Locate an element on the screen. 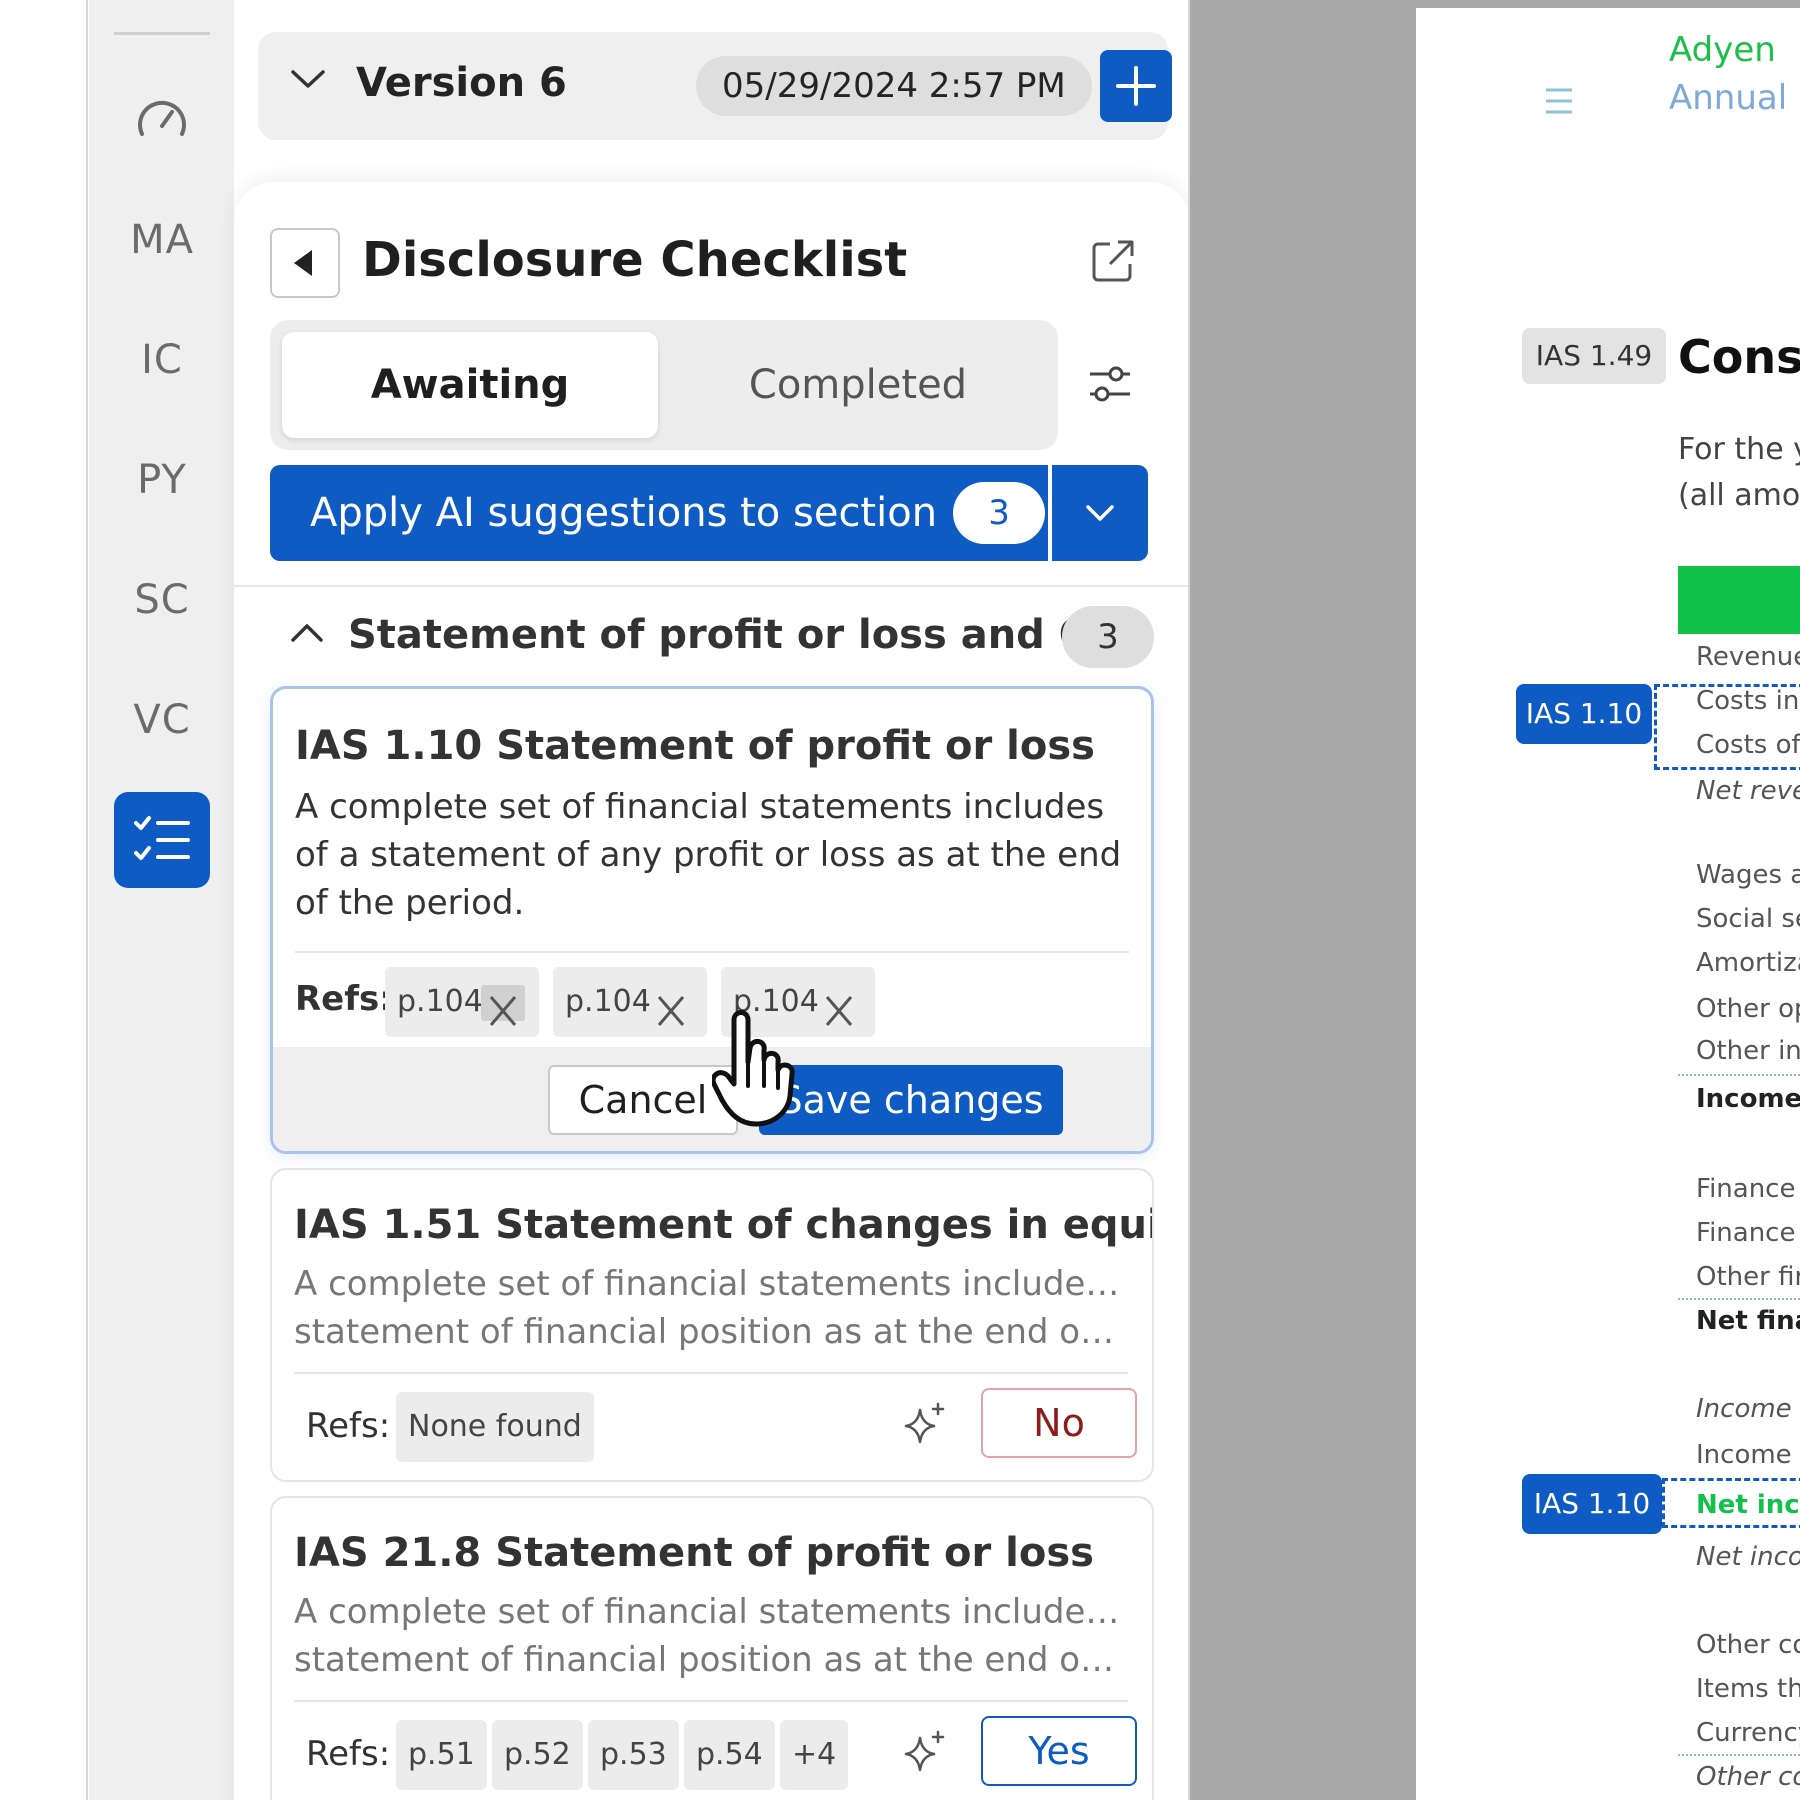 The width and height of the screenshot is (1800, 1800). more-refs-chip: +4 is located at coordinates (814, 1755).